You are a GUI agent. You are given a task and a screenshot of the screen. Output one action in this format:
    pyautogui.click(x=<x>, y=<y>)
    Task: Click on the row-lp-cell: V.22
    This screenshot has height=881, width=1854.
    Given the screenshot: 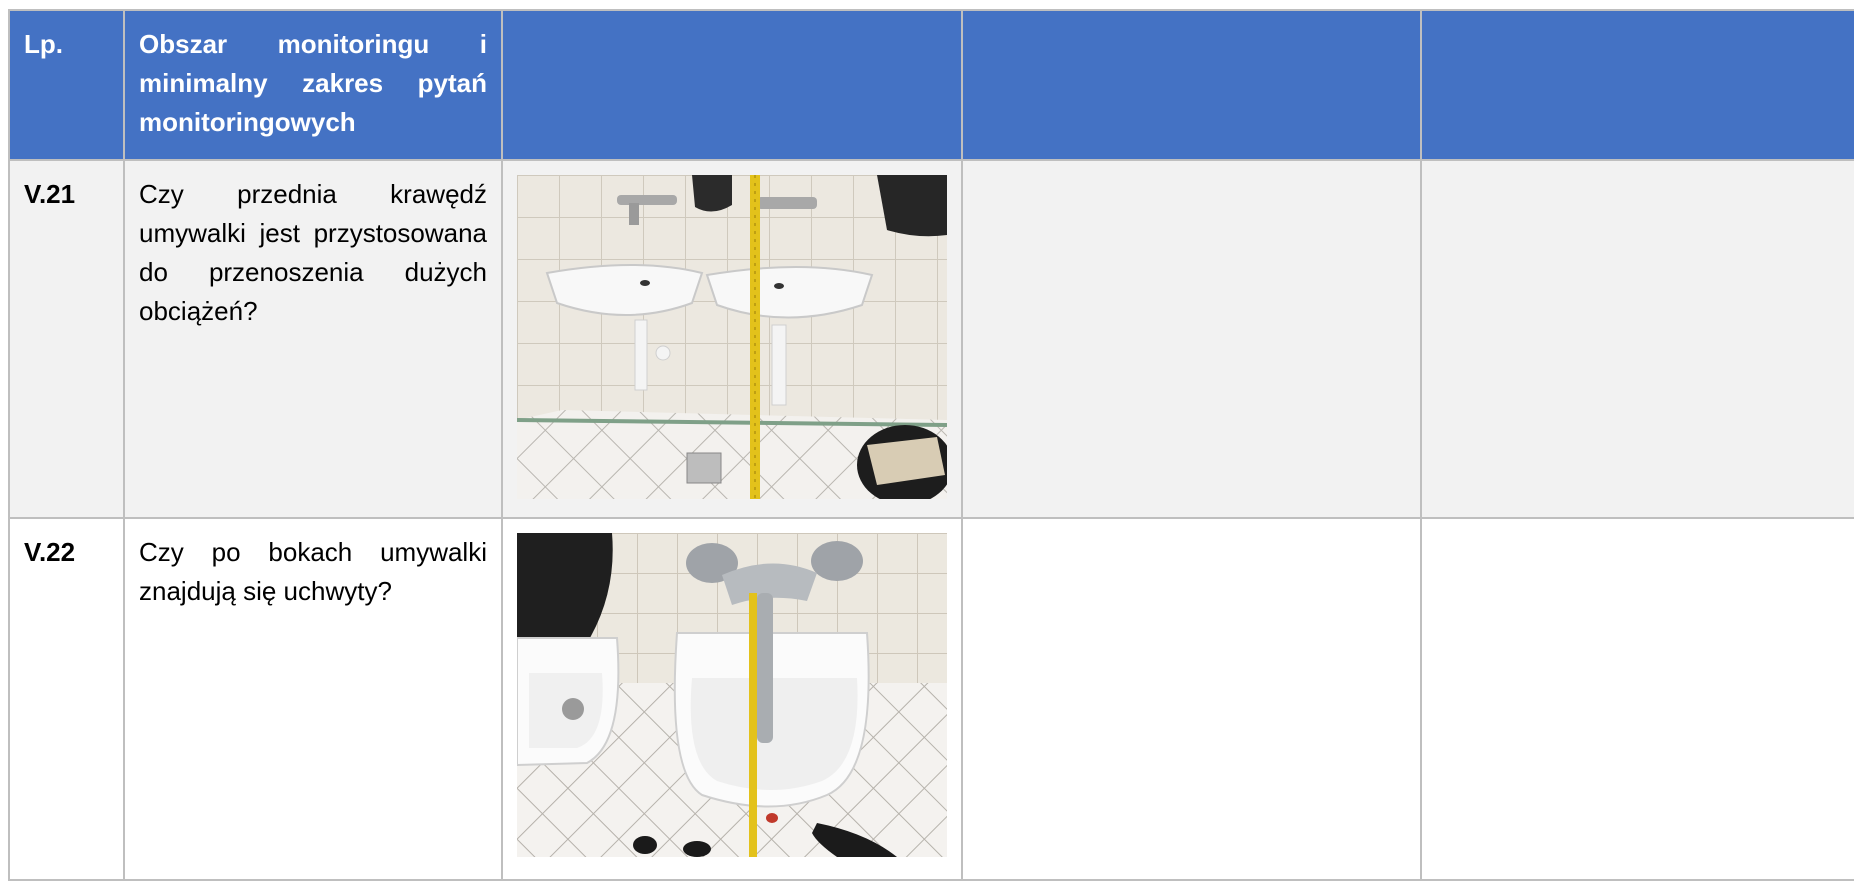 What is the action you would take?
    pyautogui.click(x=66, y=699)
    